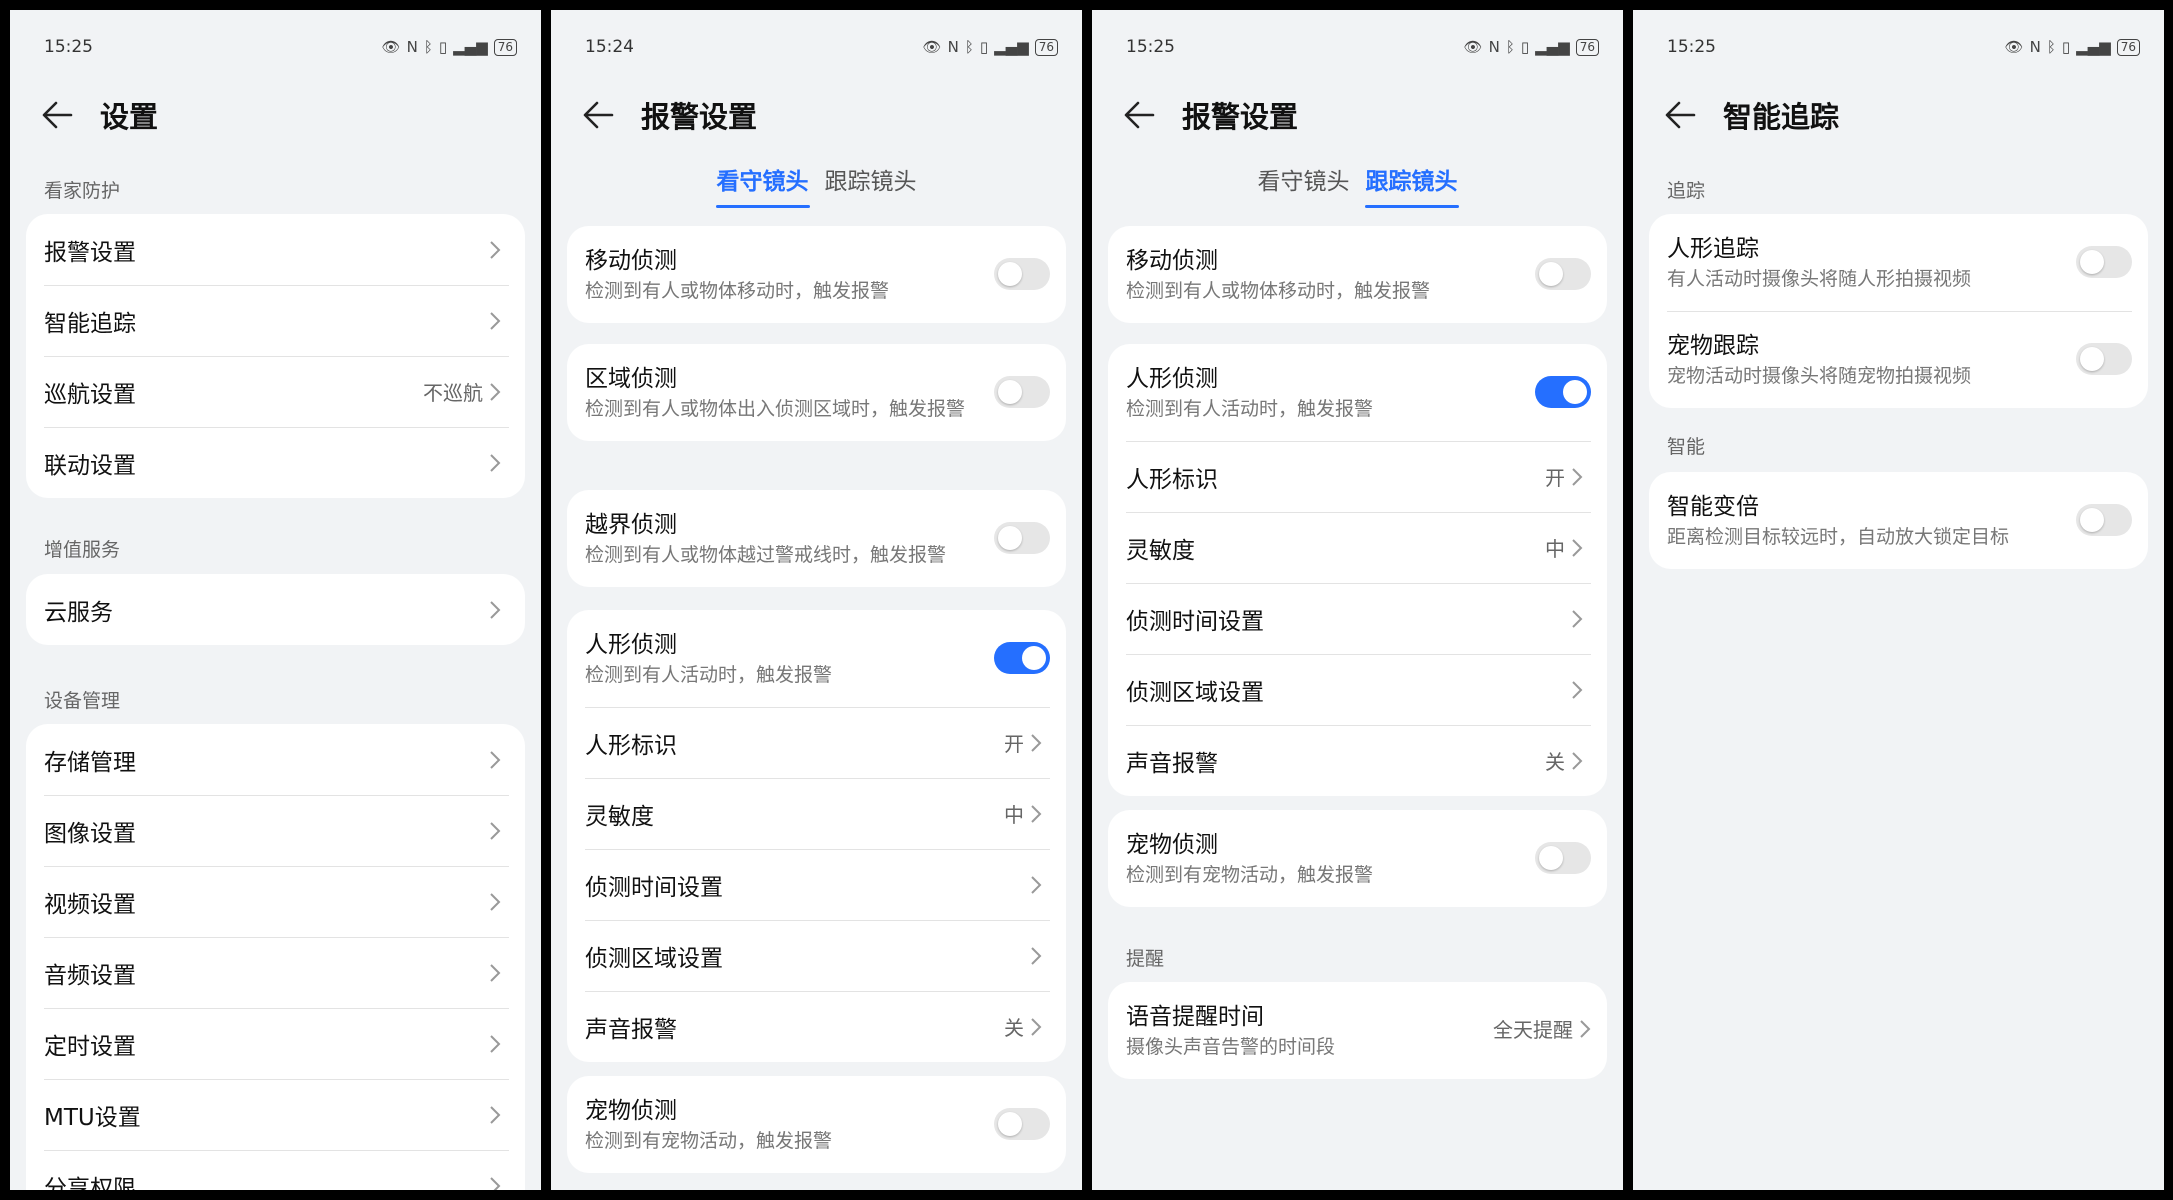 This screenshot has height=1200, width=2173. What do you see at coordinates (1686, 191) in the screenshot?
I see `section-label: 追踪` at bounding box center [1686, 191].